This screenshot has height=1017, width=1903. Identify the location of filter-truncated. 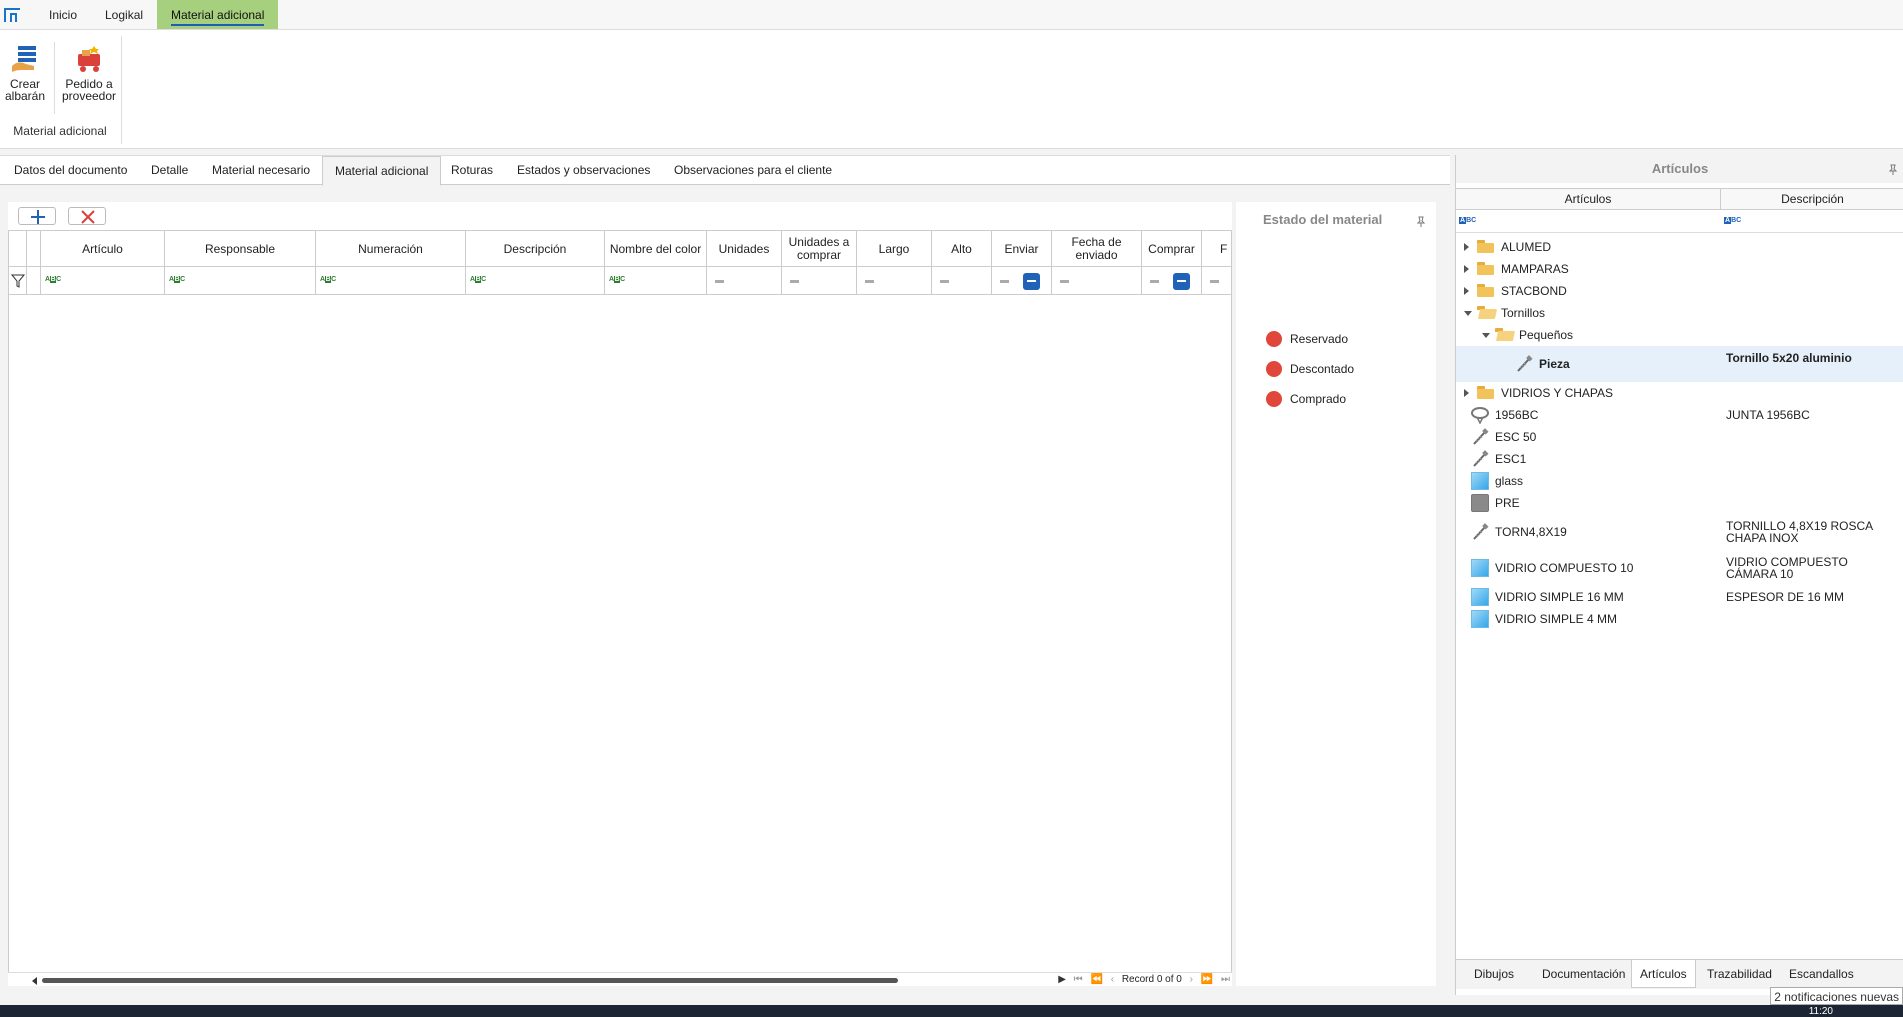
(1216, 281).